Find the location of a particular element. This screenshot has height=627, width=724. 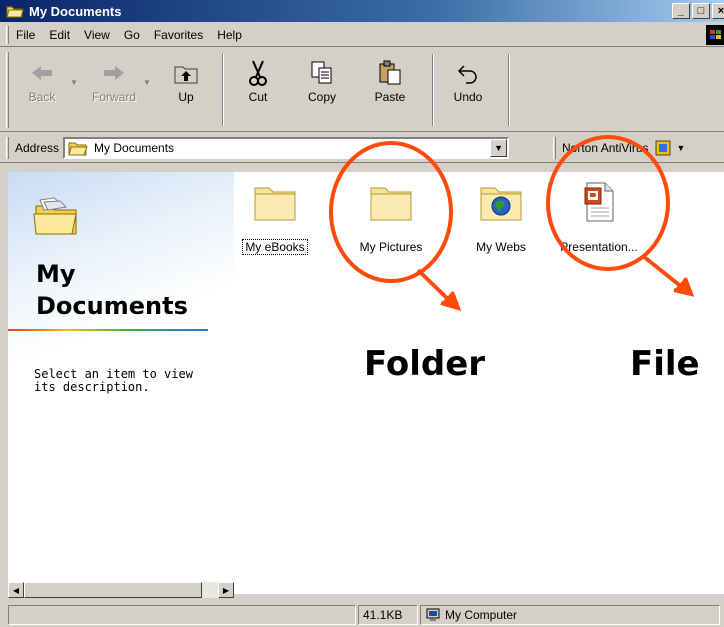

scissors-icon is located at coordinates (258, 73).